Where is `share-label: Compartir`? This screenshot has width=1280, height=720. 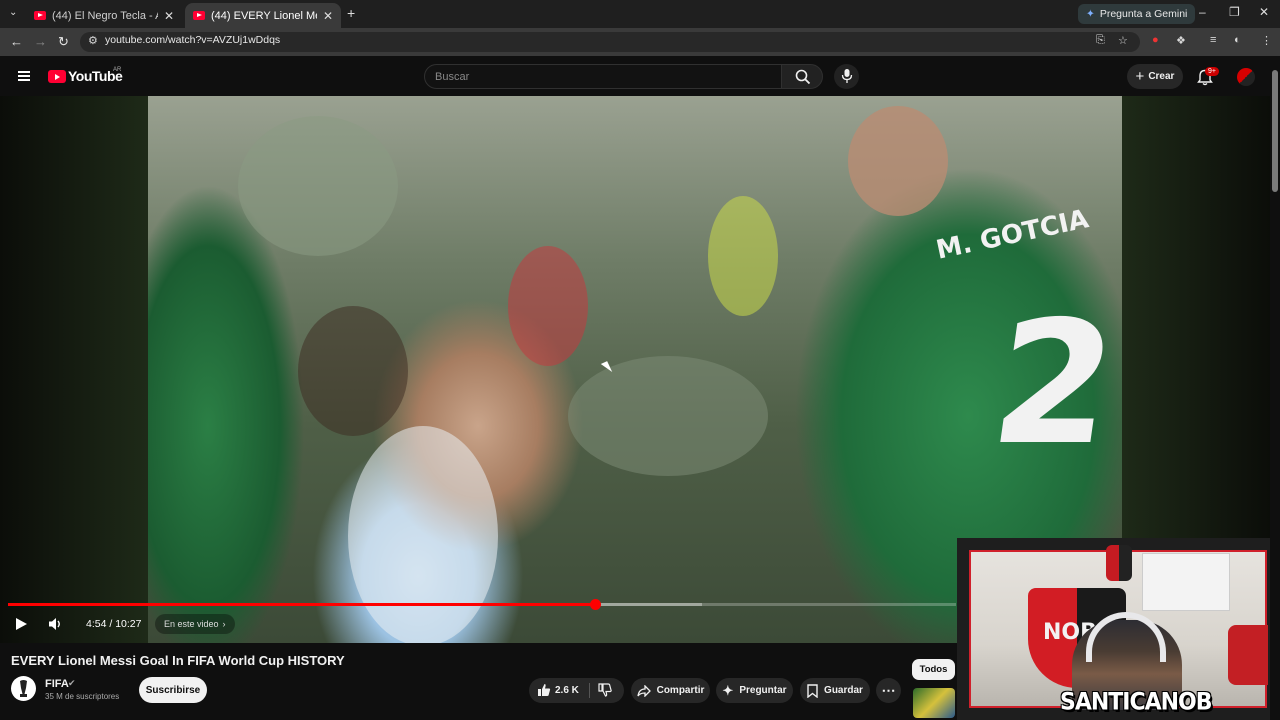
share-label: Compartir is located at coordinates (680, 690).